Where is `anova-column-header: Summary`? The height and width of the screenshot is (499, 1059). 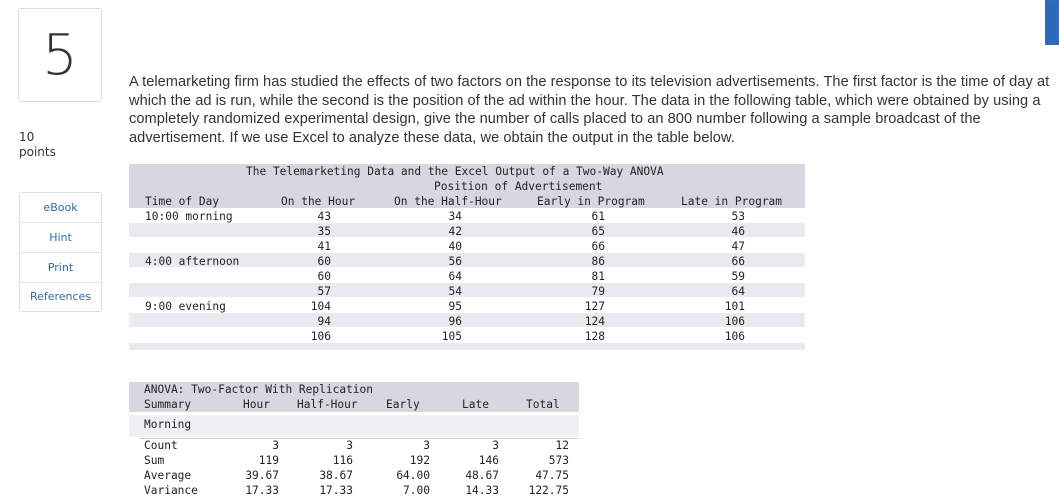 anova-column-header: Summary is located at coordinates (168, 404).